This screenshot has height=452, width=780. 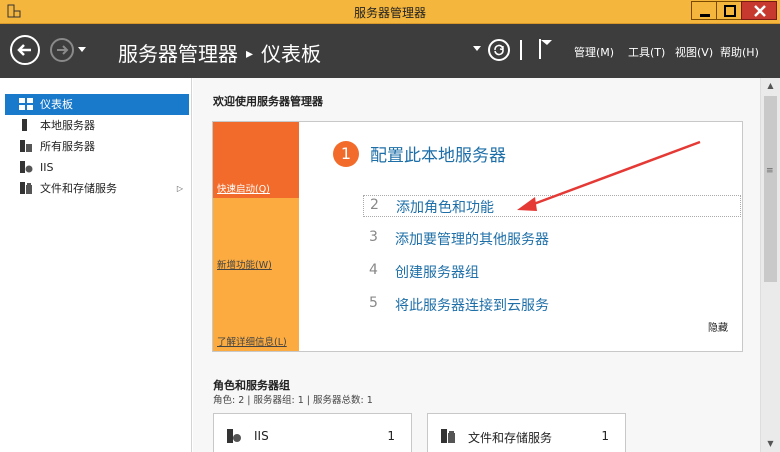 I want to click on step-number: 5, so click(x=373, y=303).